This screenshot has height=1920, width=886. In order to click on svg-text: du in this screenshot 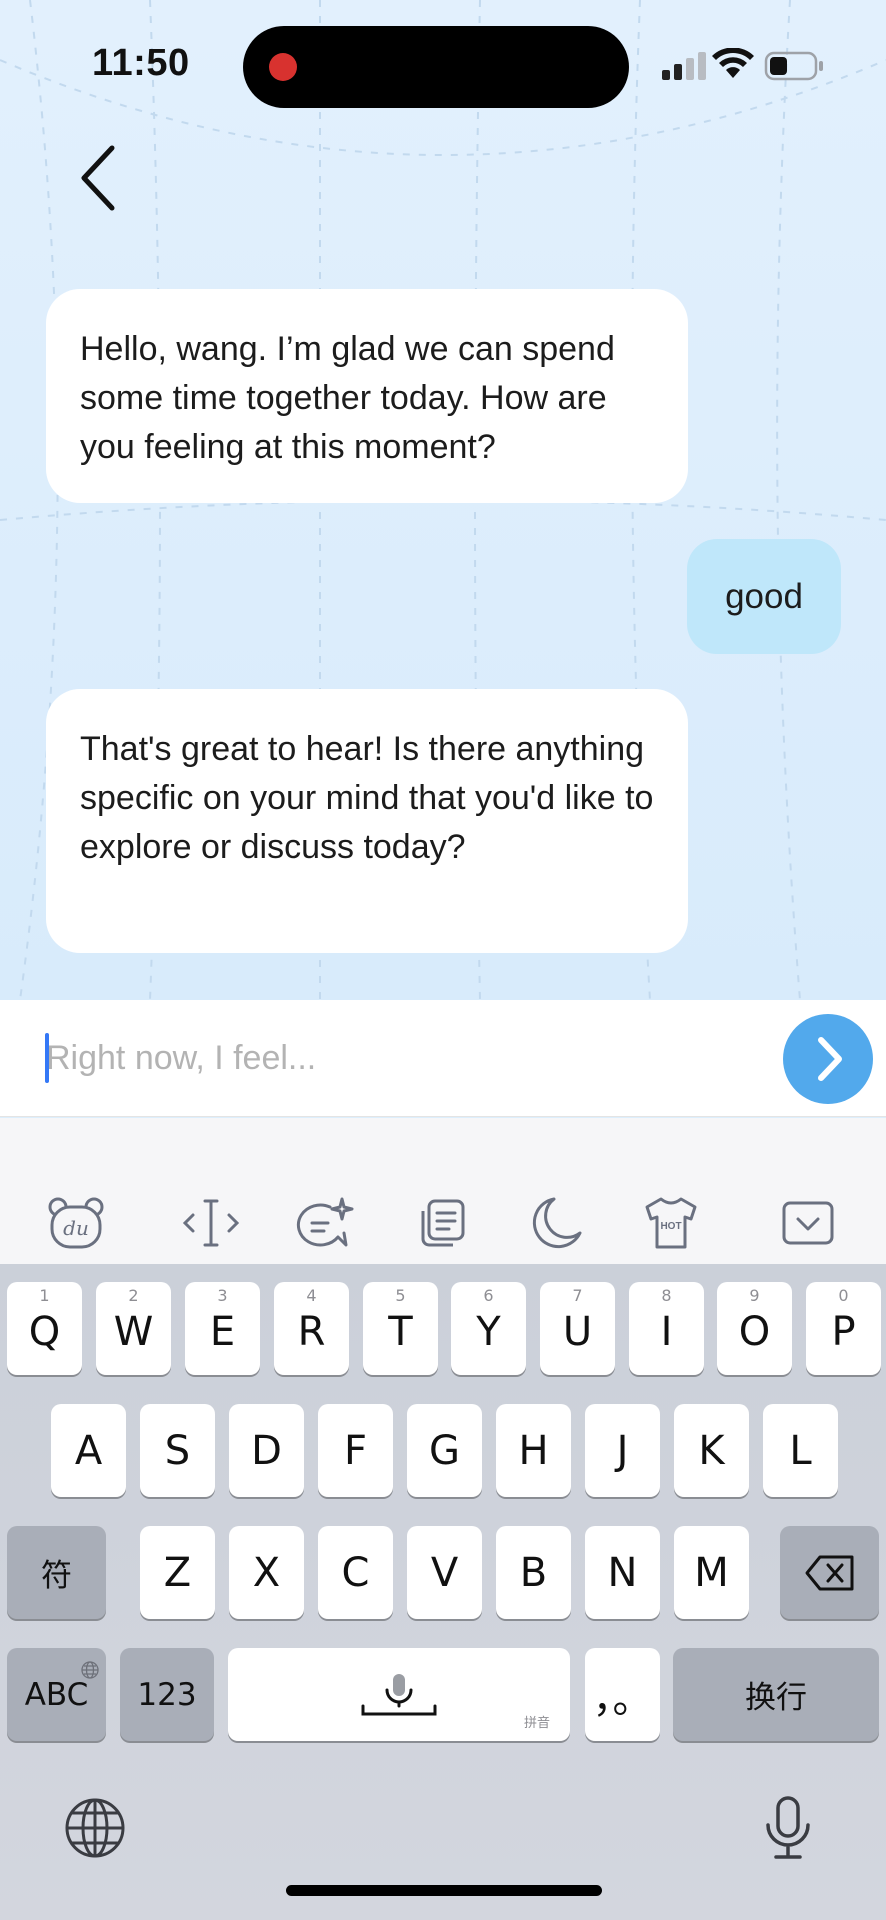, I will do `click(76, 1228)`.